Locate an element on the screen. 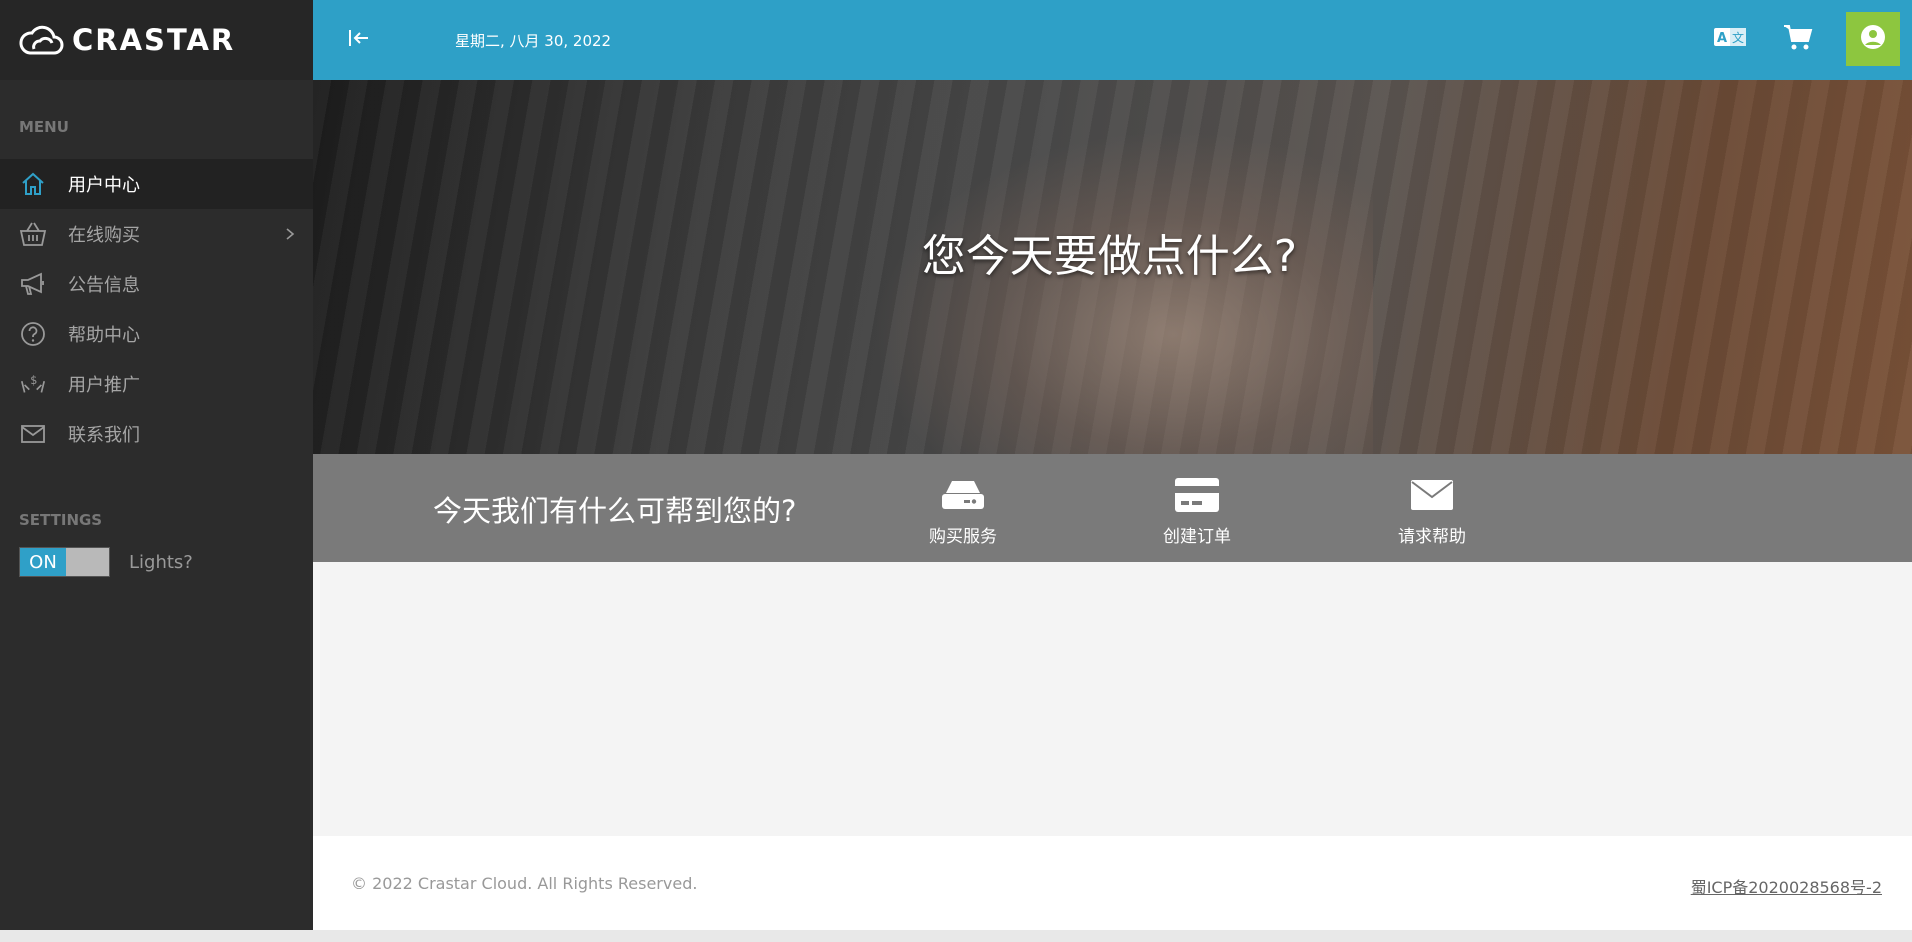 The height and width of the screenshot is (942, 1912). sidebar-item-promotion: $ 用户推广 is located at coordinates (156, 384).